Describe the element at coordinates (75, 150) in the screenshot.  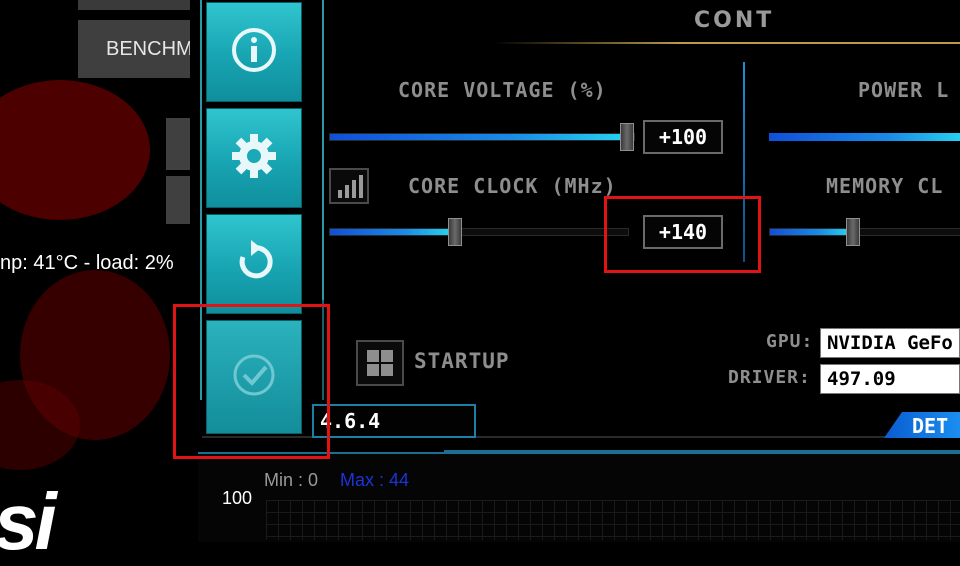
I see `dragon-graphic` at that location.